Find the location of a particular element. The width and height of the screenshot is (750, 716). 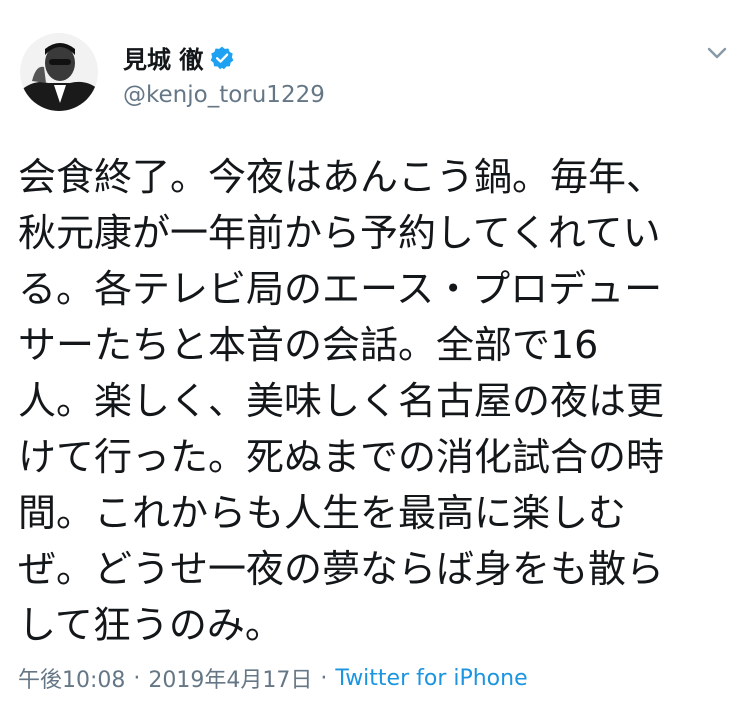

avatar-photo is located at coordinates (59, 72).